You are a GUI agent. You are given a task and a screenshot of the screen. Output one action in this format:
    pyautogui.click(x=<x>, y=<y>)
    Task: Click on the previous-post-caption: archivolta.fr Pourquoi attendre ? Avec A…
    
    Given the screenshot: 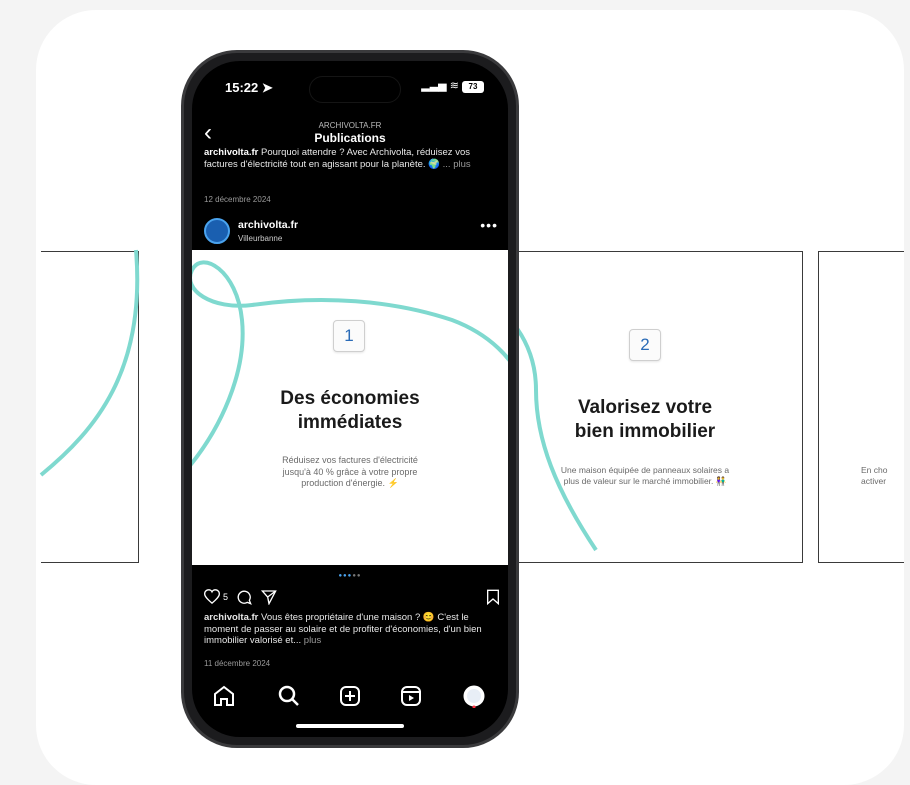 What is the action you would take?
    pyautogui.click(x=337, y=158)
    